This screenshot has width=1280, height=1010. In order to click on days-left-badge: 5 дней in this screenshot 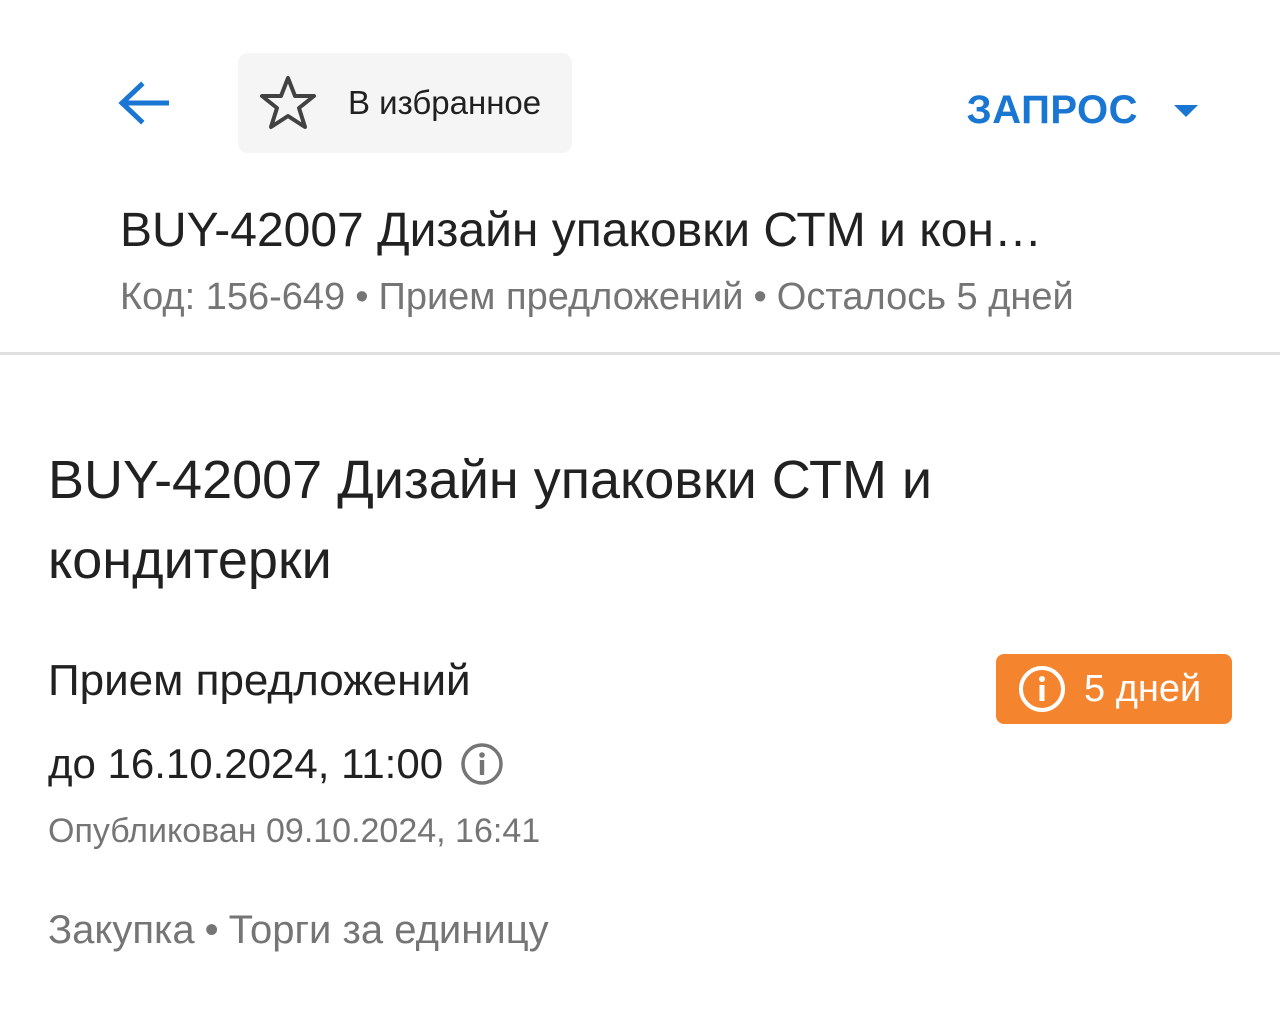, I will do `click(1114, 689)`.